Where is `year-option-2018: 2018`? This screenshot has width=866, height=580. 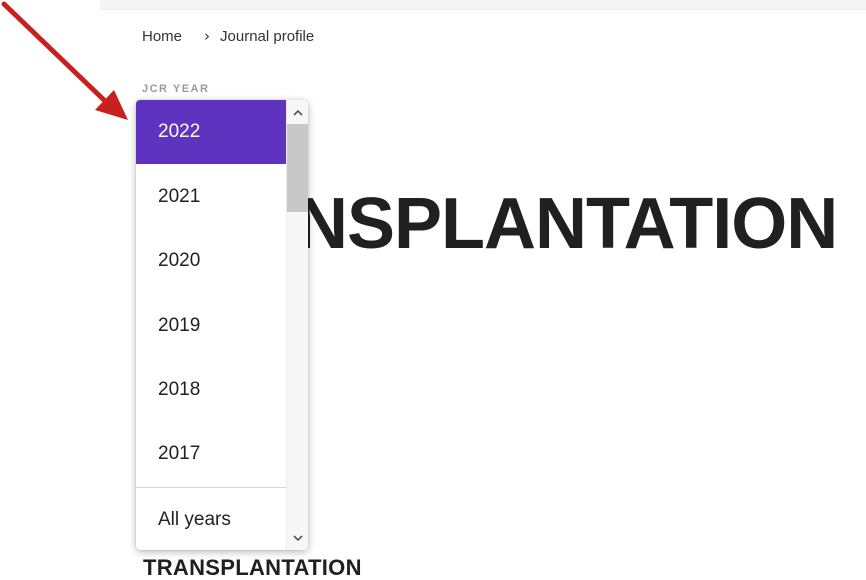
year-option-2018: 2018 is located at coordinates (211, 390).